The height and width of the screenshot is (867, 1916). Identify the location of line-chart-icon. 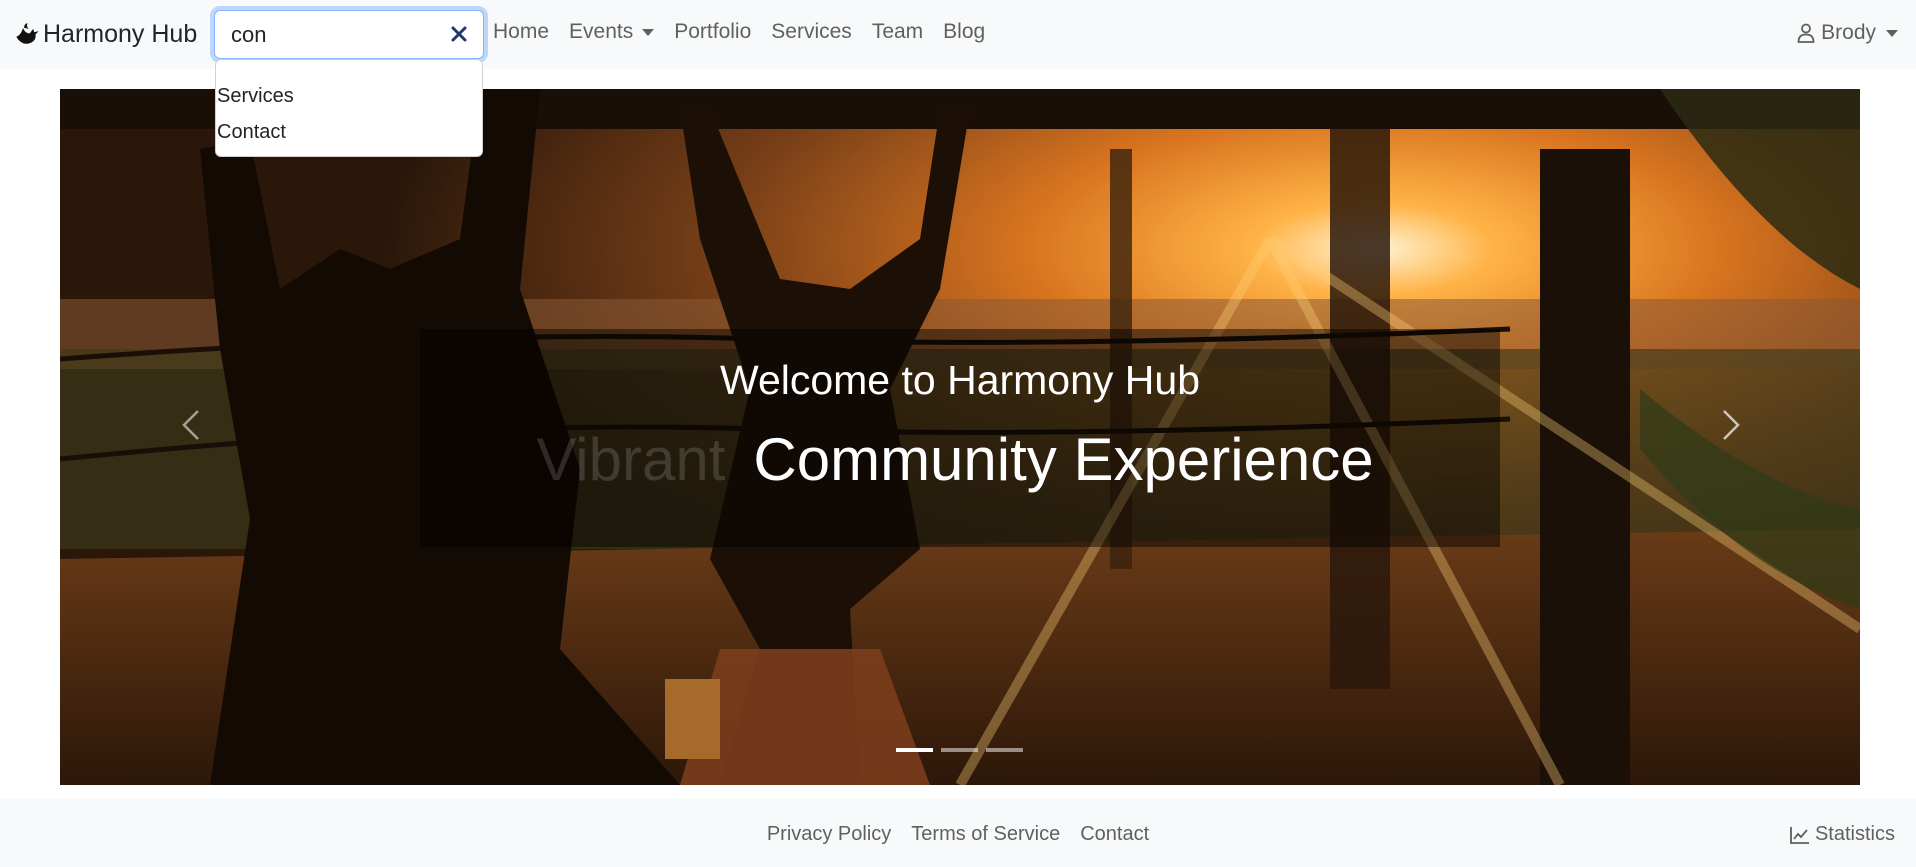
(1799, 835).